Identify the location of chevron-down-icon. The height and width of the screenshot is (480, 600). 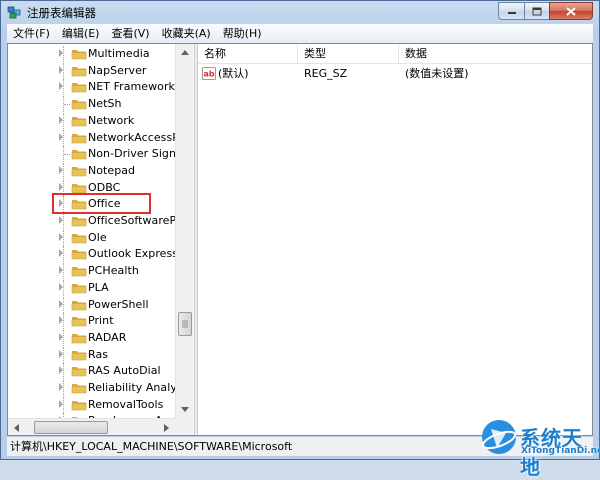
(184, 409).